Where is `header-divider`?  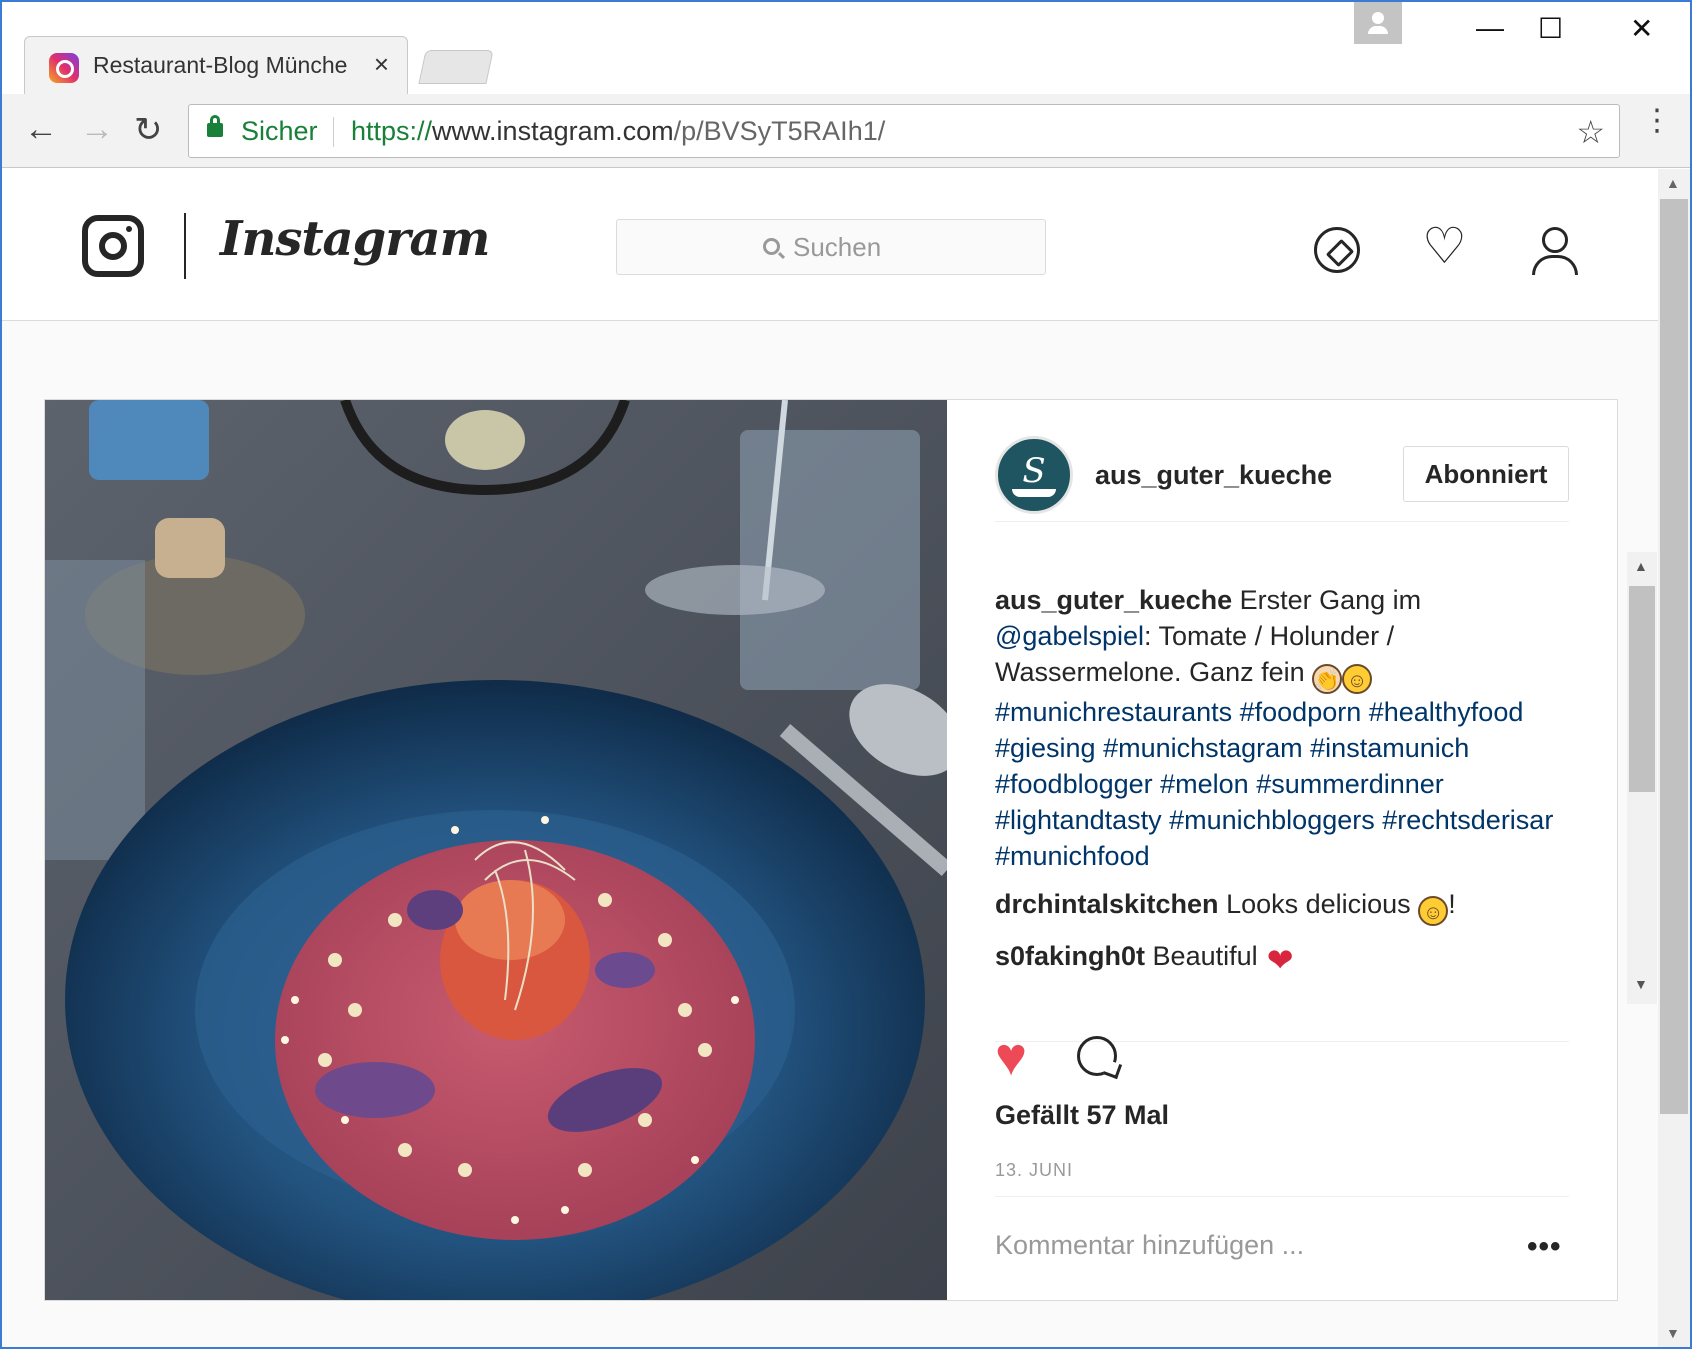 header-divider is located at coordinates (185, 246).